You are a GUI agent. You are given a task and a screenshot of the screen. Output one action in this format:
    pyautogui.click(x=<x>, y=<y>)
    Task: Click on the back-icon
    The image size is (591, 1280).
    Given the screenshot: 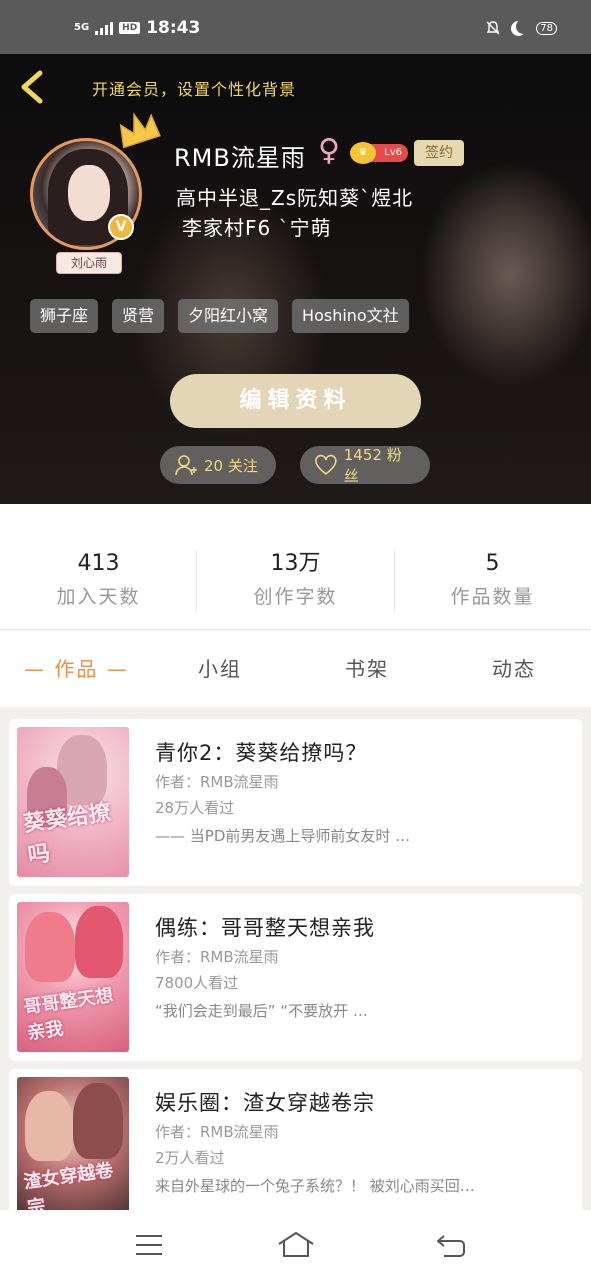 What is the action you would take?
    pyautogui.click(x=451, y=1245)
    